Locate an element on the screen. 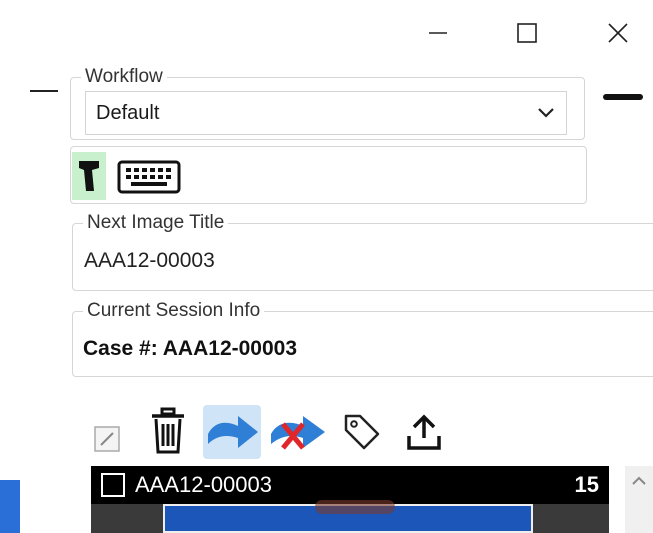 Image resolution: width=653 pixels, height=533 pixels. current-session-info-group: Current Session Info Case #: AAA12-00003 is located at coordinates (362, 338).